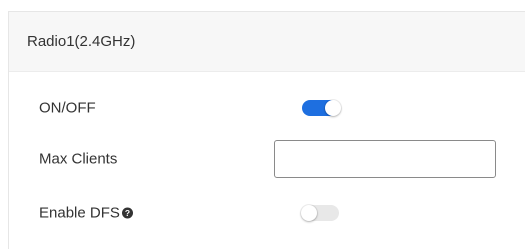  Describe the element at coordinates (321, 108) in the screenshot. I see `on-off-toggle` at that location.